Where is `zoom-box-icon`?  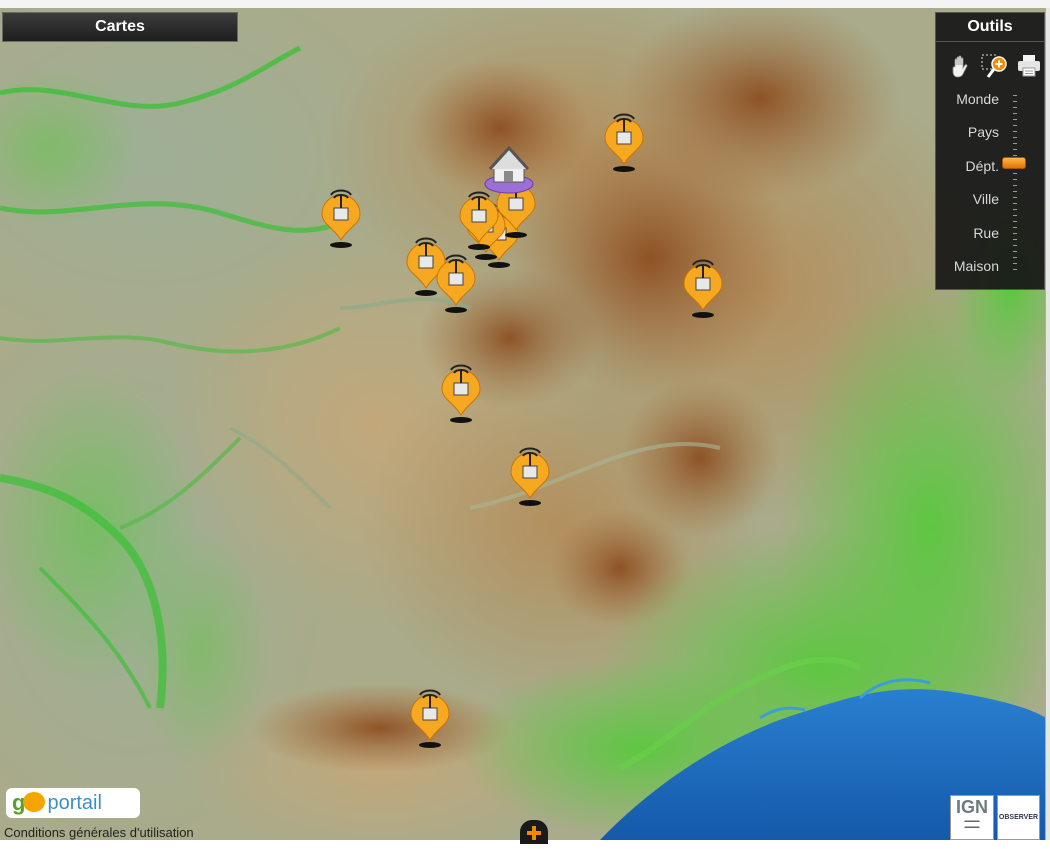 zoom-box-icon is located at coordinates (995, 67).